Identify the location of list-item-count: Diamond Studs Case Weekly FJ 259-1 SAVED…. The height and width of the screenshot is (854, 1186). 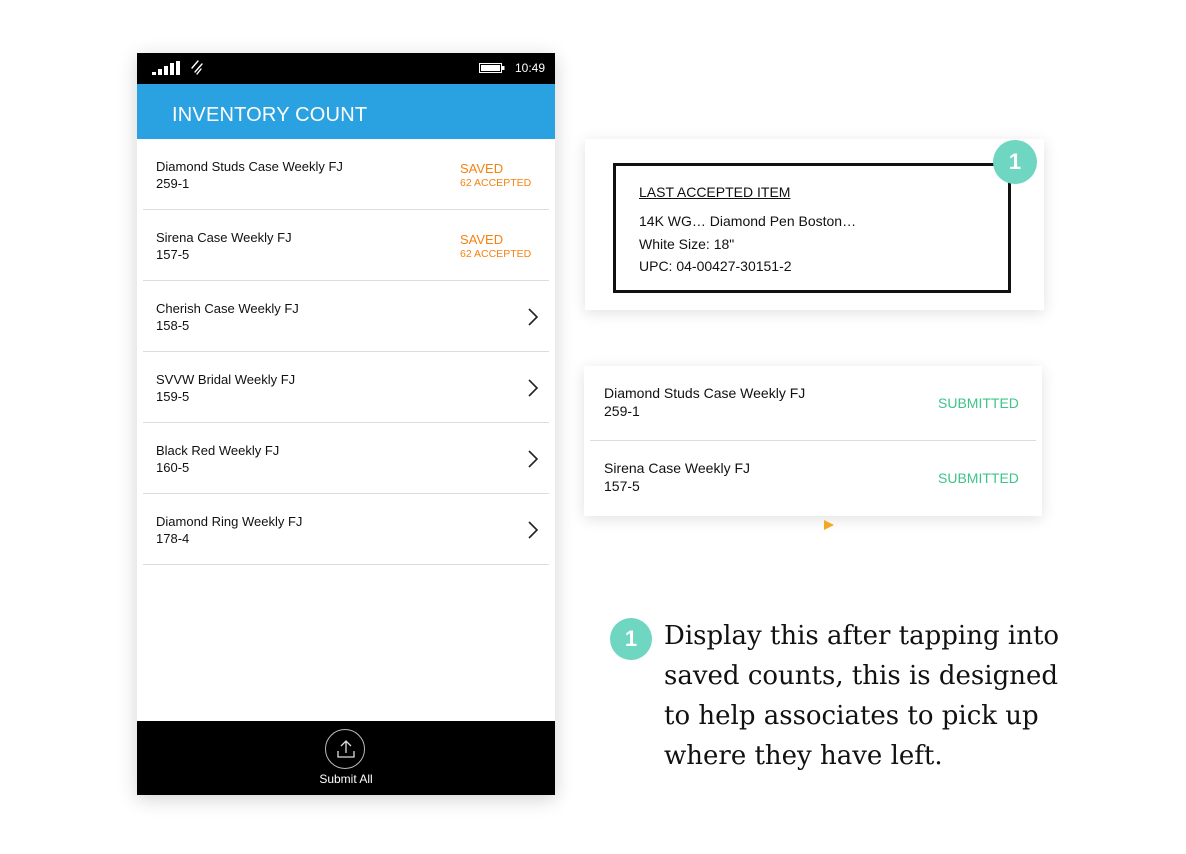
(346, 174).